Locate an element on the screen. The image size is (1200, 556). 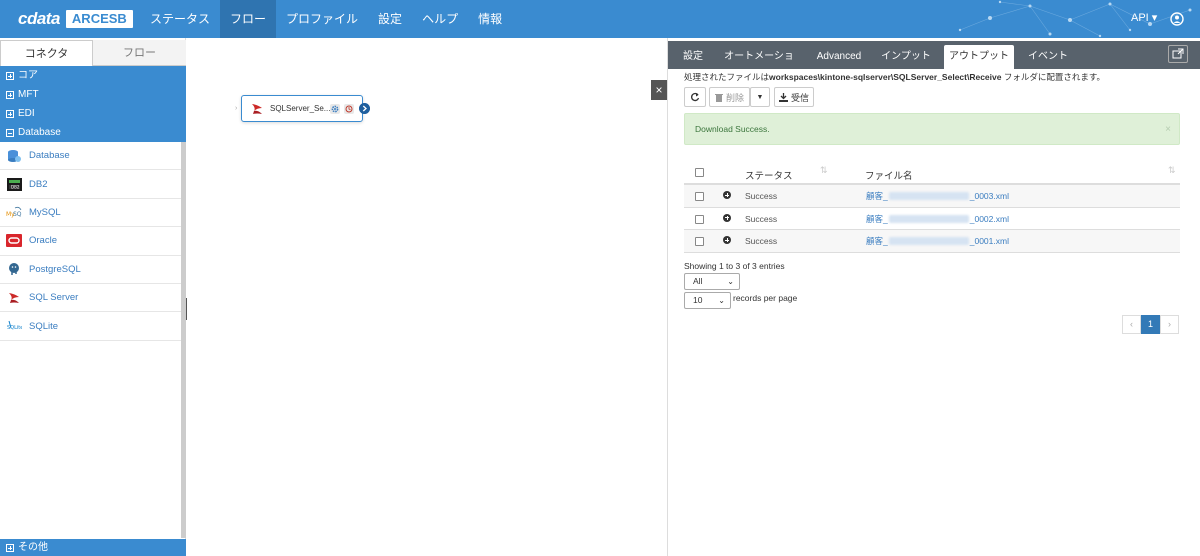
app-logo: cdata ARCESB is located at coordinates (75, 19).